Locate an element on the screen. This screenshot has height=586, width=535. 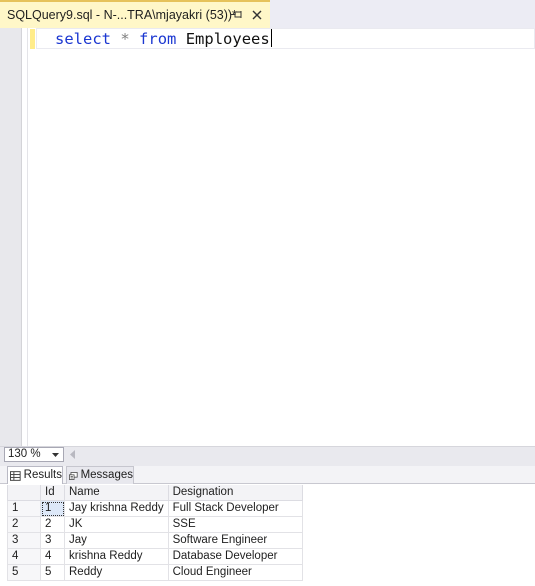
editor-status-strip: 130 % is located at coordinates (267, 454).